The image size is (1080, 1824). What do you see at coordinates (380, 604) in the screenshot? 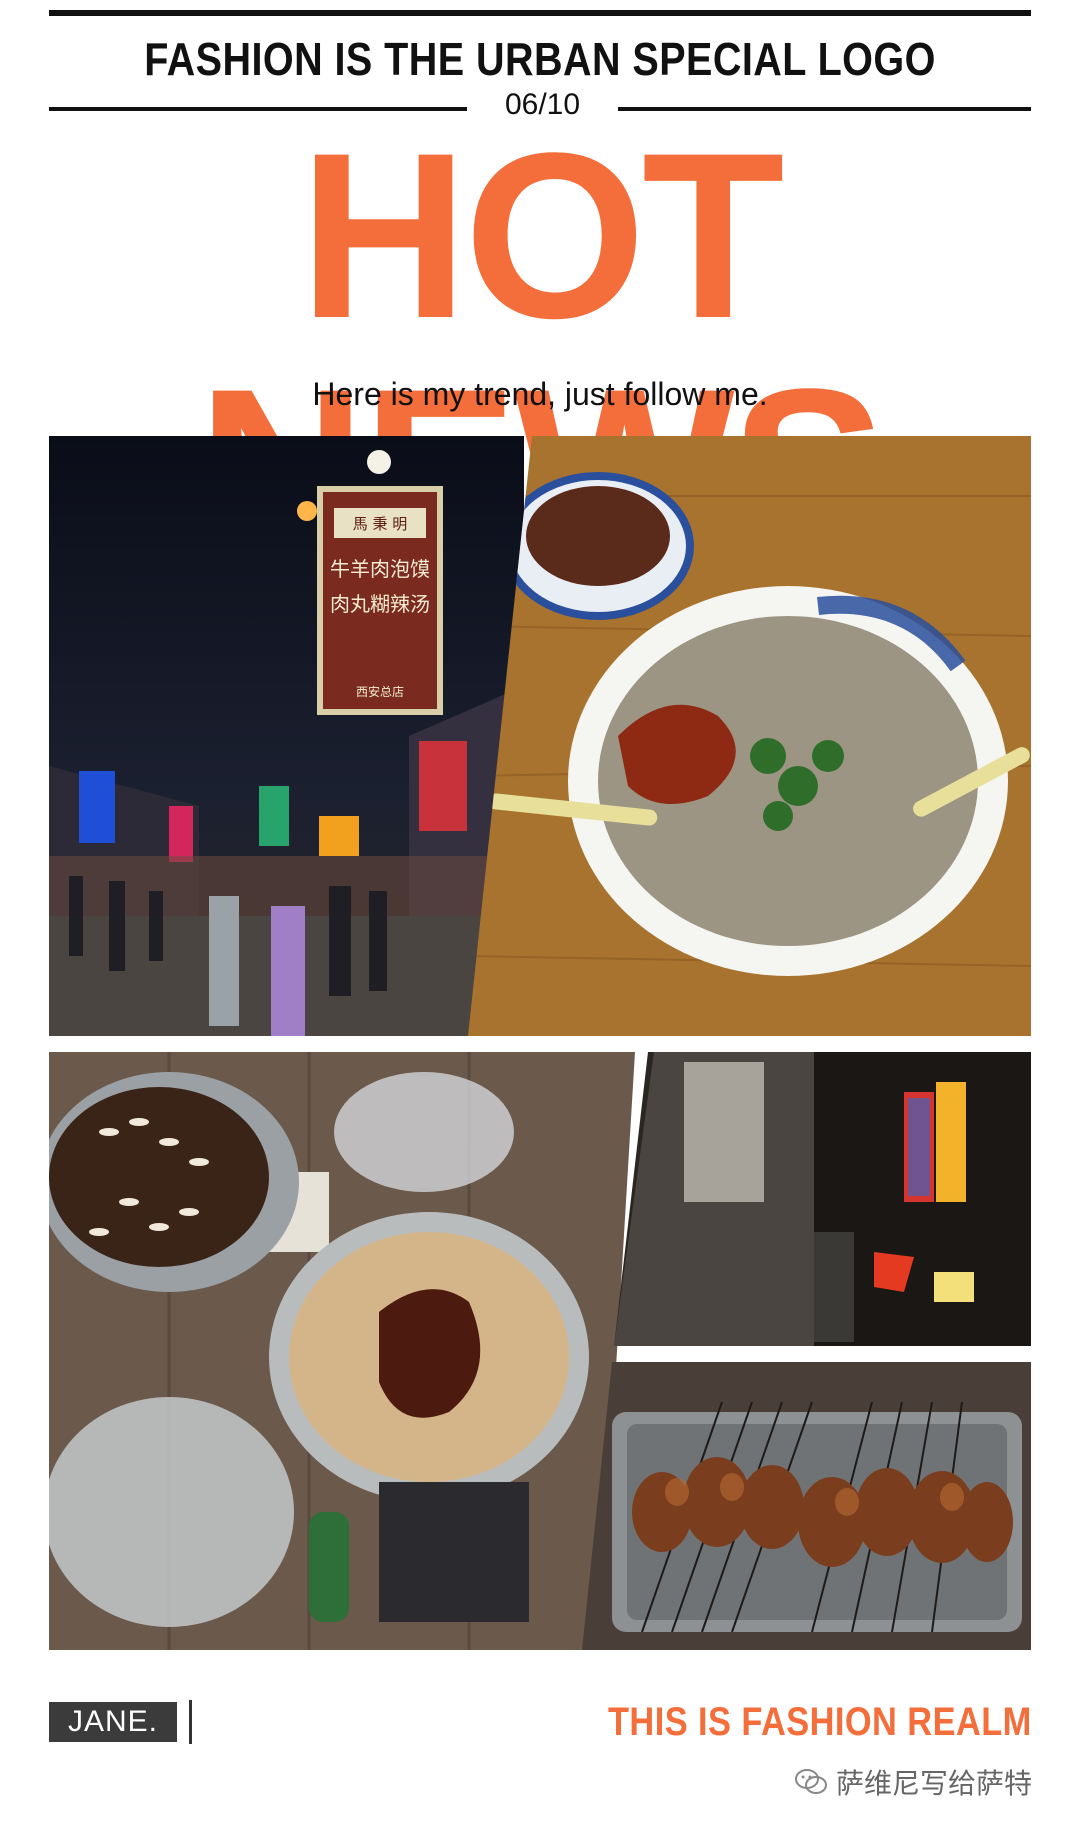
I see `svg-text: 肉丸糊辣汤` at bounding box center [380, 604].